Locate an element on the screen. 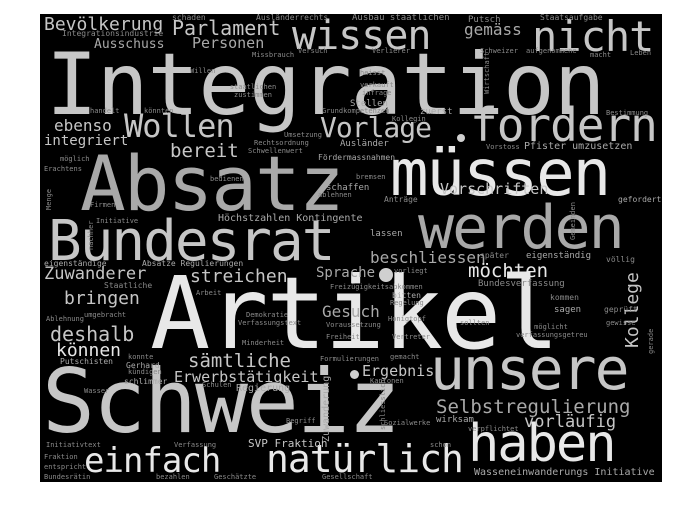  word-auslaender: Ausländer is located at coordinates (364, 144).